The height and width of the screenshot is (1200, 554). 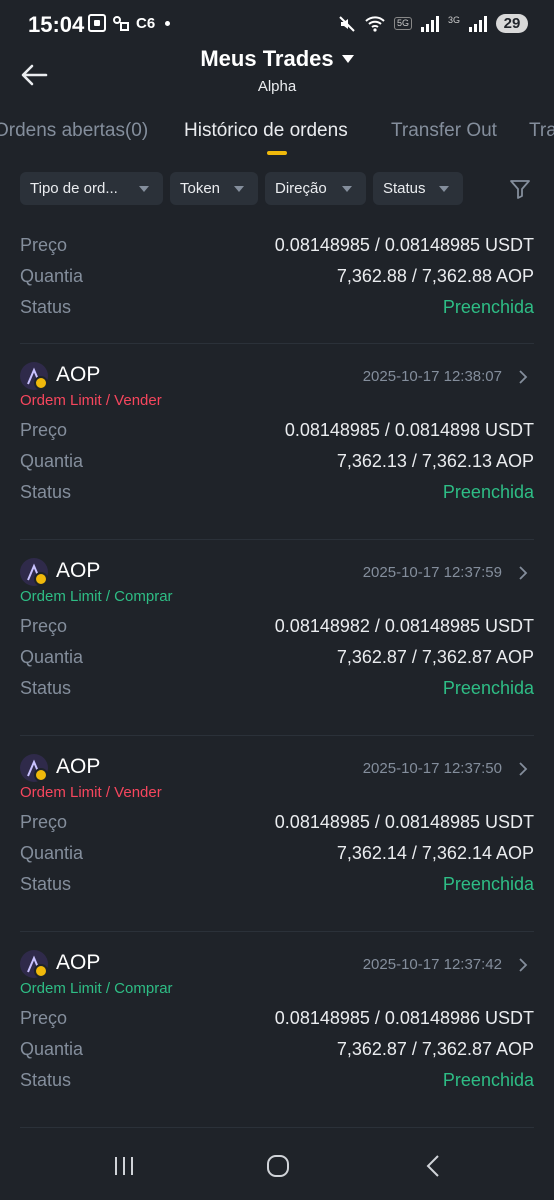 I want to click on price-row: Preço 0.08148985 / 0.08148985 USDT, so click(x=277, y=823).